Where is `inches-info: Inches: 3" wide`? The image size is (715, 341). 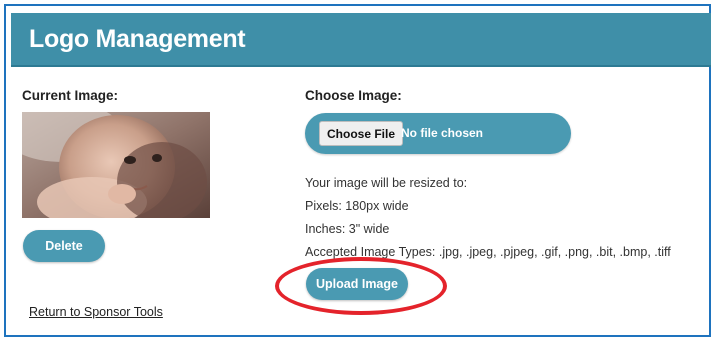 inches-info: Inches: 3" wide is located at coordinates (347, 229).